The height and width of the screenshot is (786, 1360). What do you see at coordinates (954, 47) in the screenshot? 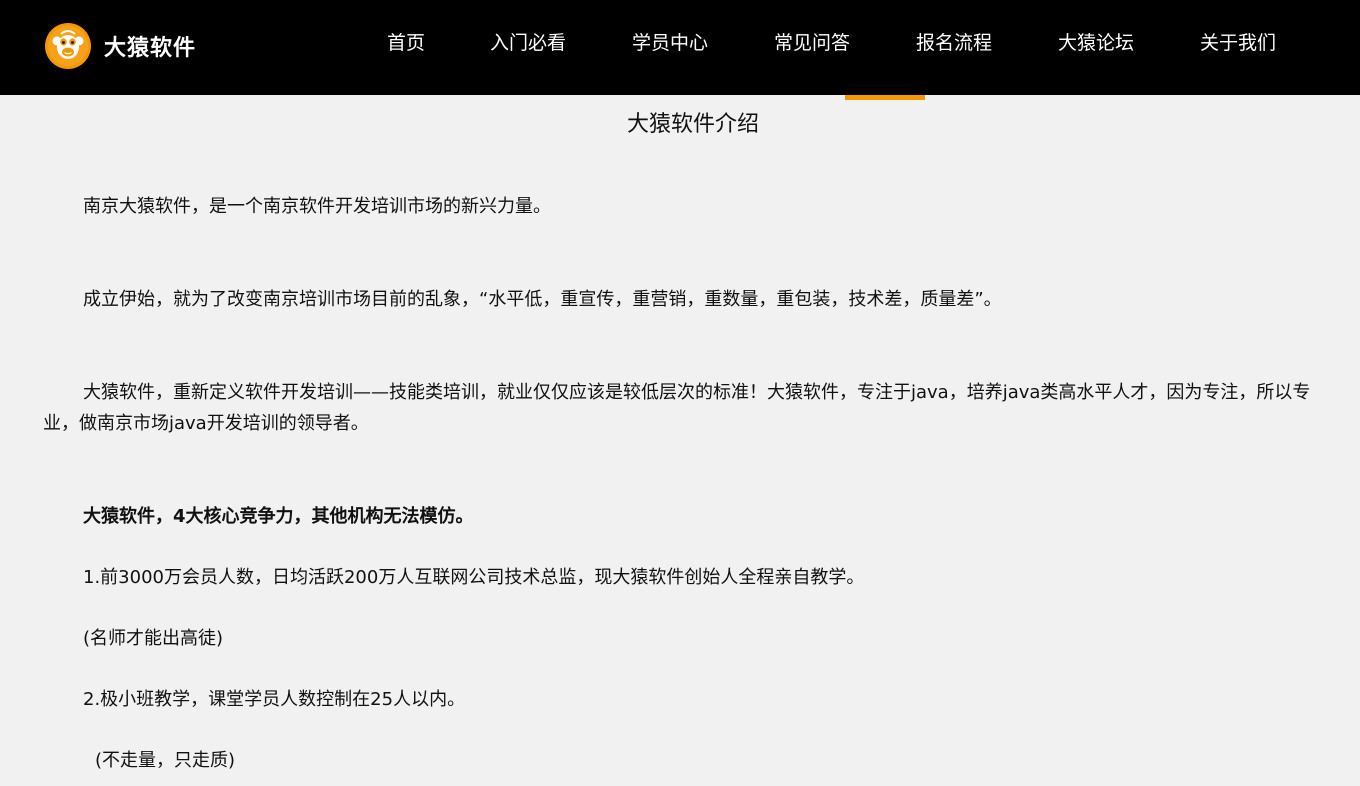
I see `nav-item-enrollment: 报名流程` at bounding box center [954, 47].